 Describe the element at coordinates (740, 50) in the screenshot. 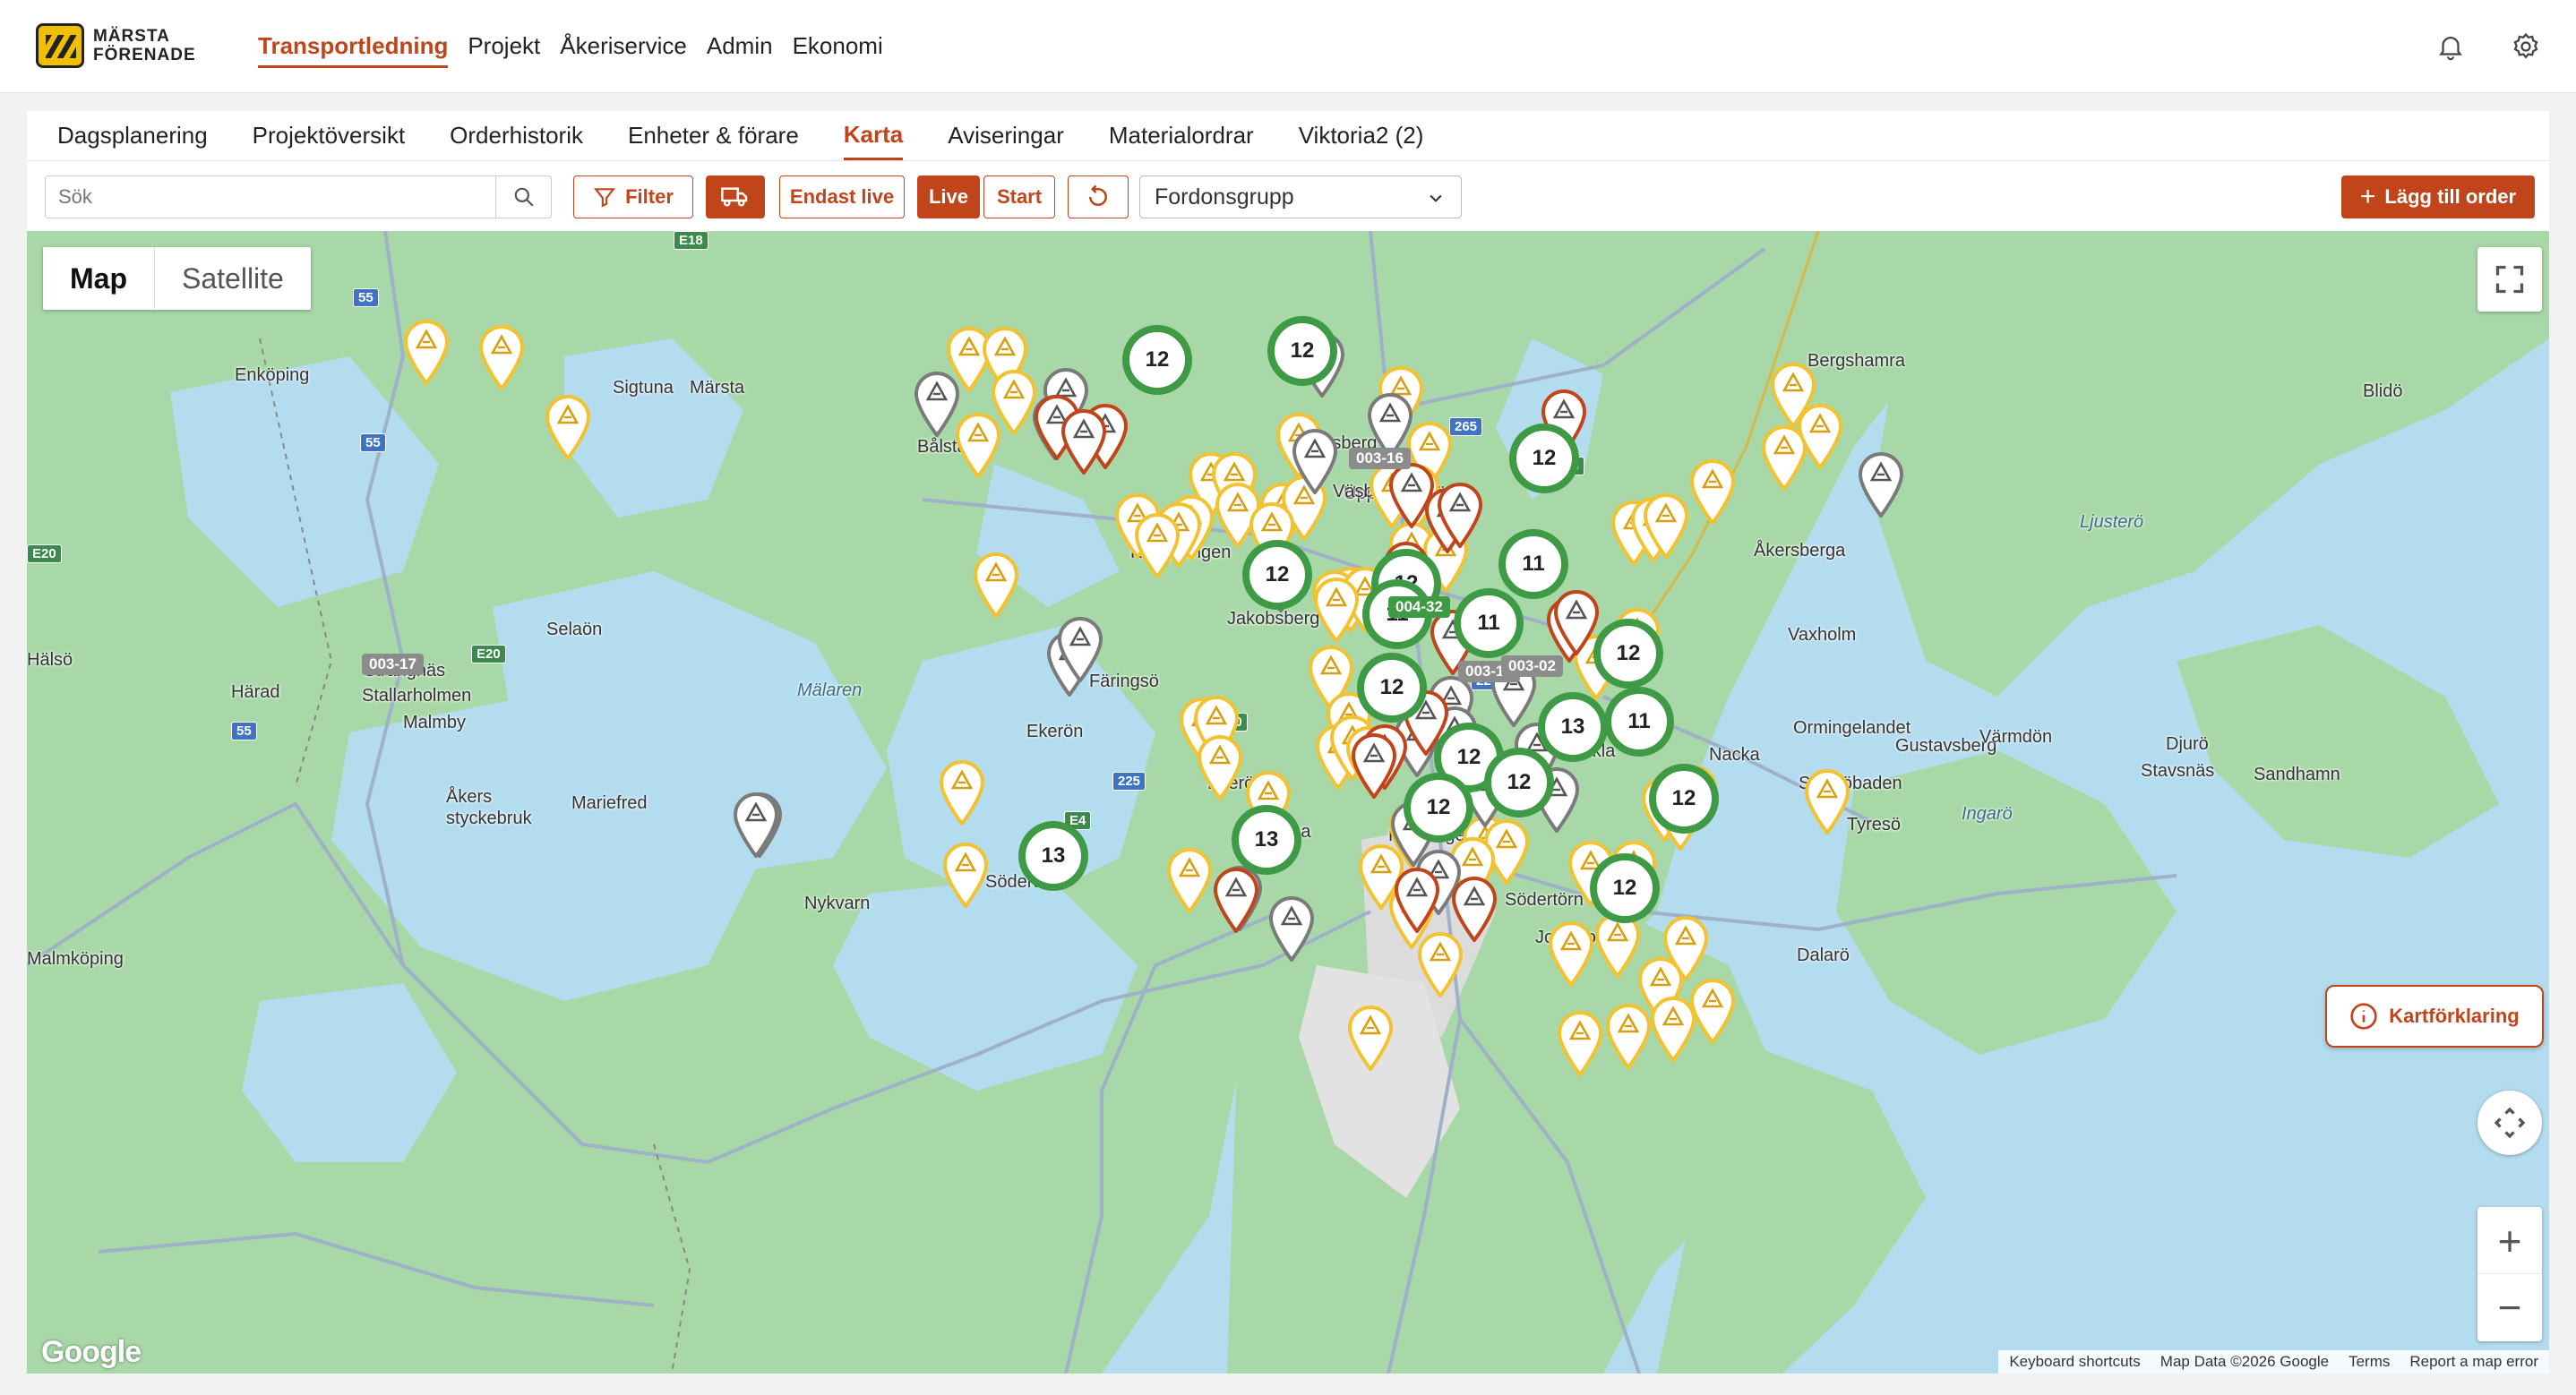

I see `nav-admin: Admin` at that location.